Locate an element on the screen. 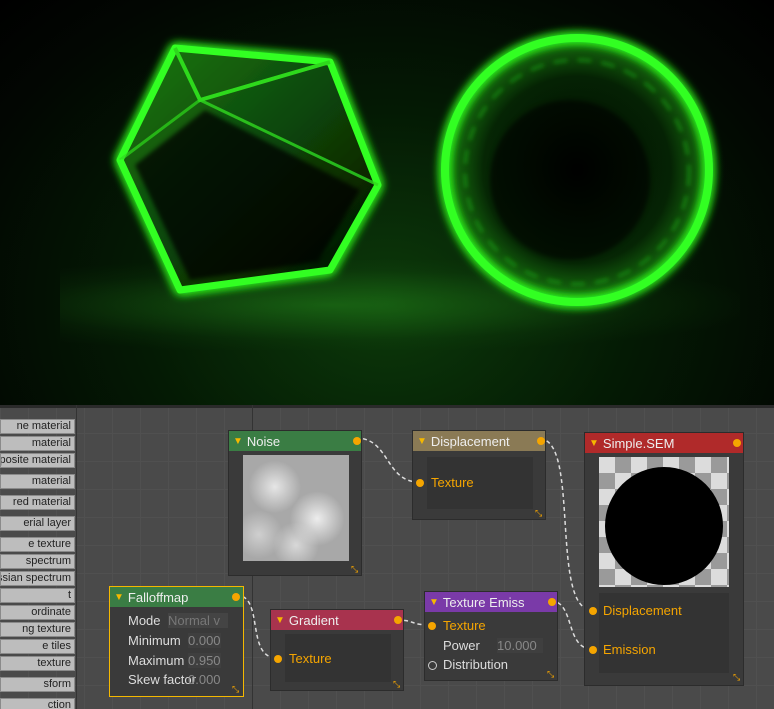 The width and height of the screenshot is (774, 709). maximum-label: Maximum is located at coordinates (156, 660).